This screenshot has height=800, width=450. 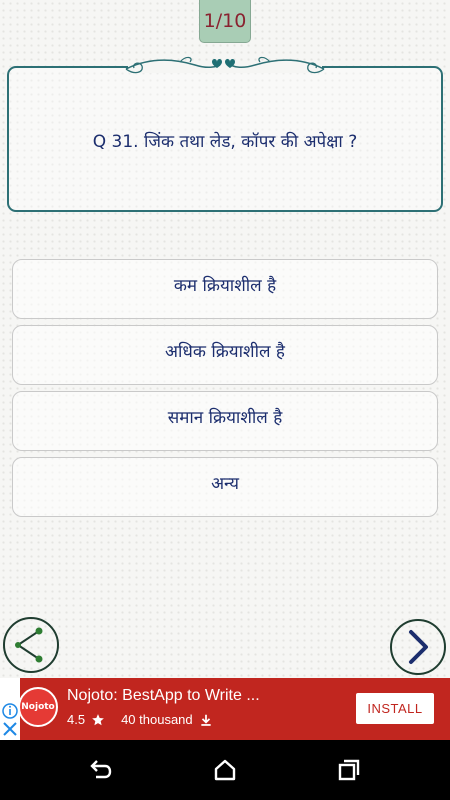 What do you see at coordinates (225, 65) in the screenshot?
I see `ornament-flourish-icon` at bounding box center [225, 65].